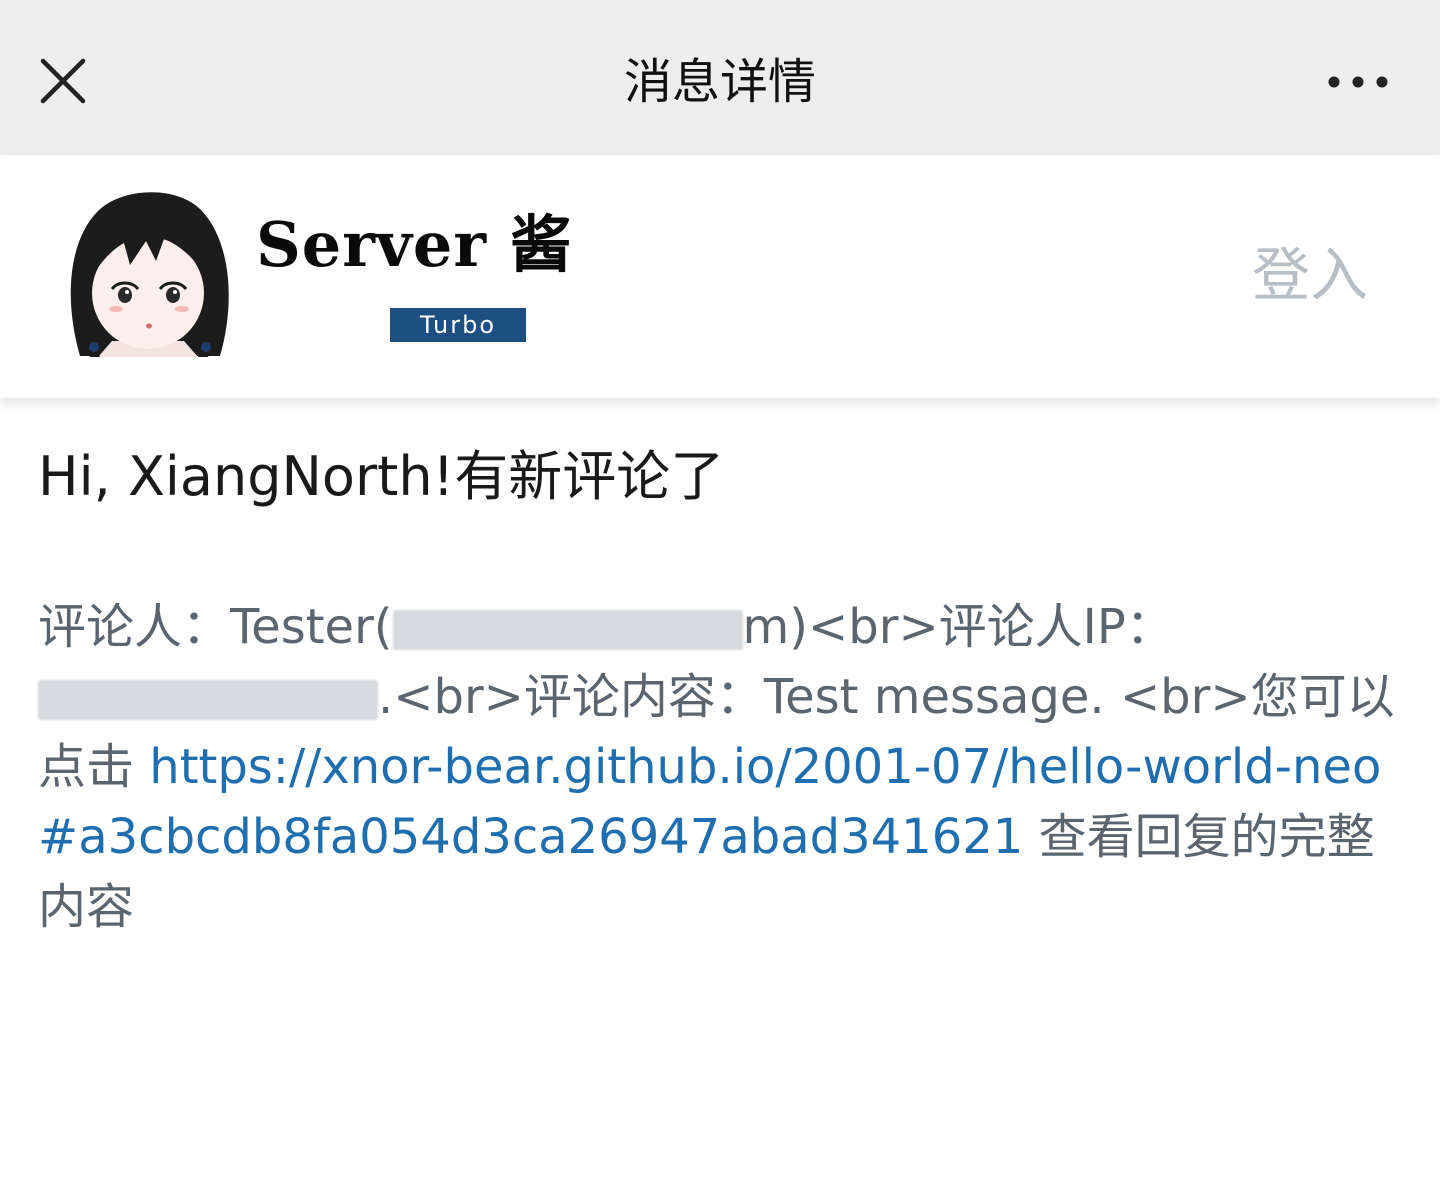 This screenshot has height=1179, width=1440. What do you see at coordinates (1056, 627) in the screenshot?
I see `ip-label: 评论人IP：` at bounding box center [1056, 627].